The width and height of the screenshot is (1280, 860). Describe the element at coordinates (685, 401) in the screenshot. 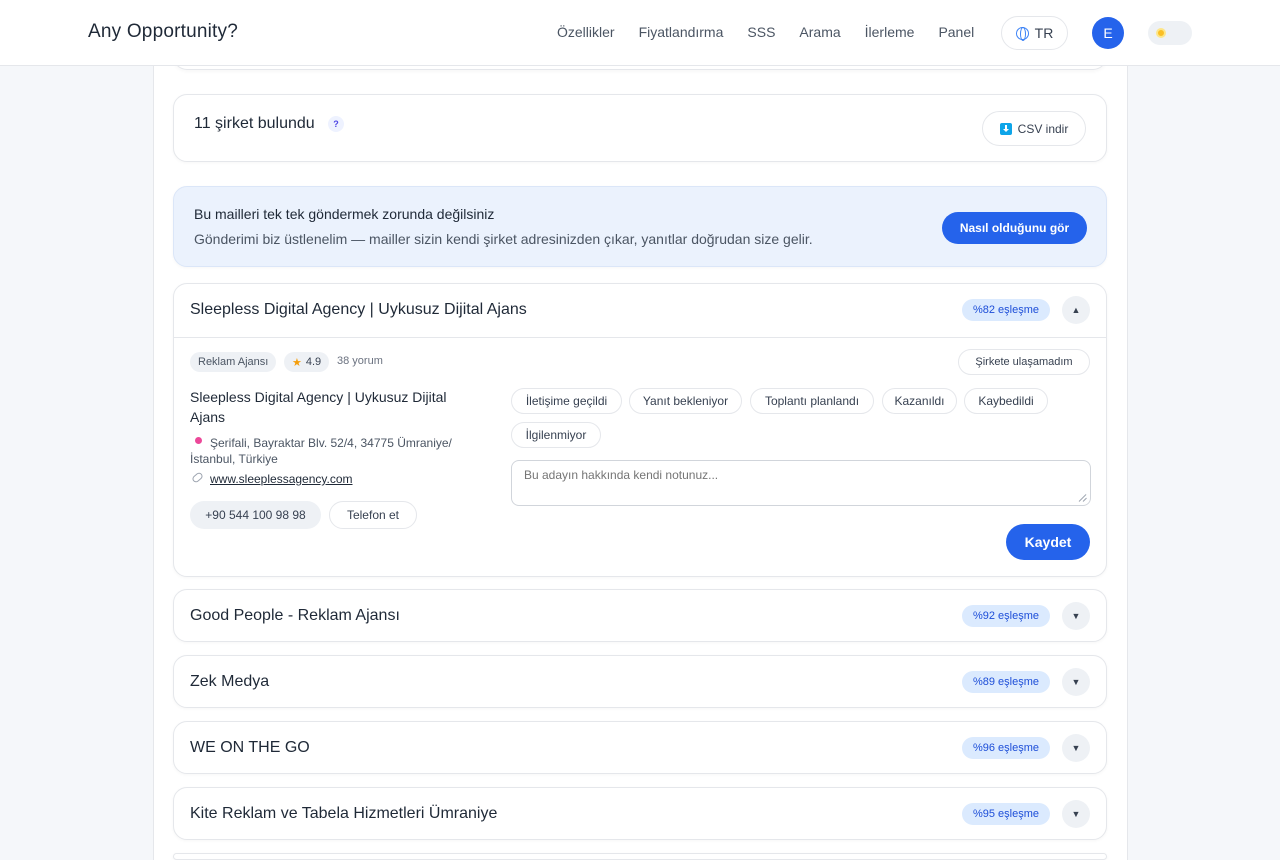

I see `status-awaiting-reply: Yanıt bekleniyor` at that location.